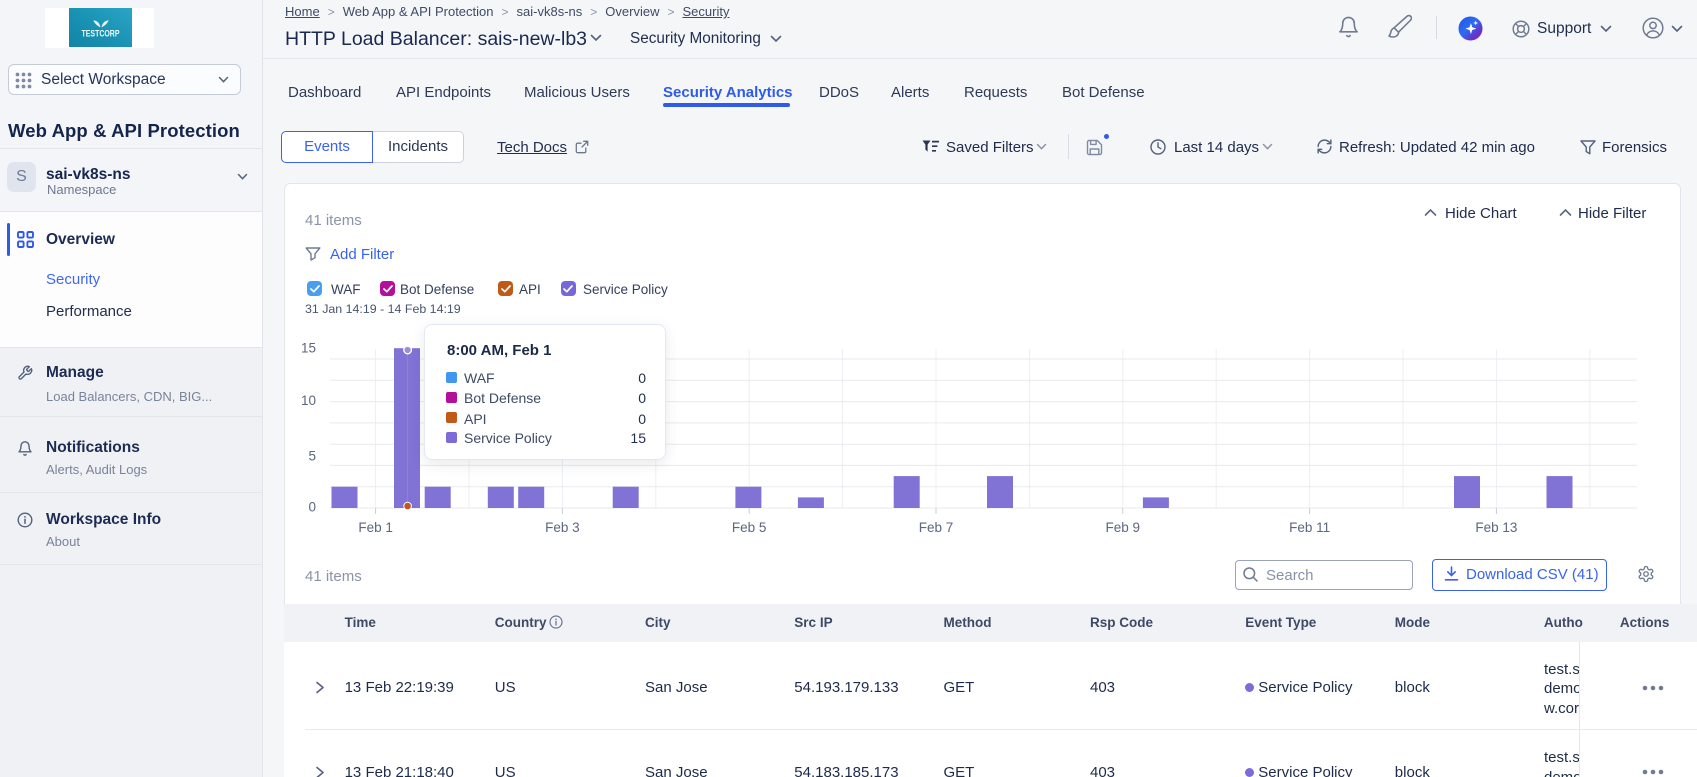  What do you see at coordinates (308, 400) in the screenshot?
I see `svg-text: 10` at bounding box center [308, 400].